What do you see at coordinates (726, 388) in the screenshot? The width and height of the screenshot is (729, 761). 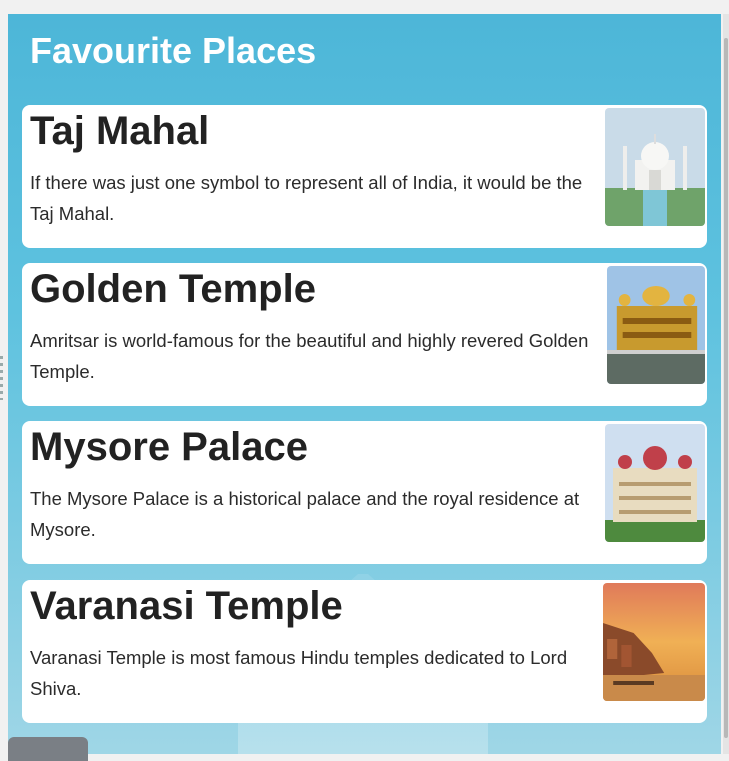 I see `scrollbar-thumb` at bounding box center [726, 388].